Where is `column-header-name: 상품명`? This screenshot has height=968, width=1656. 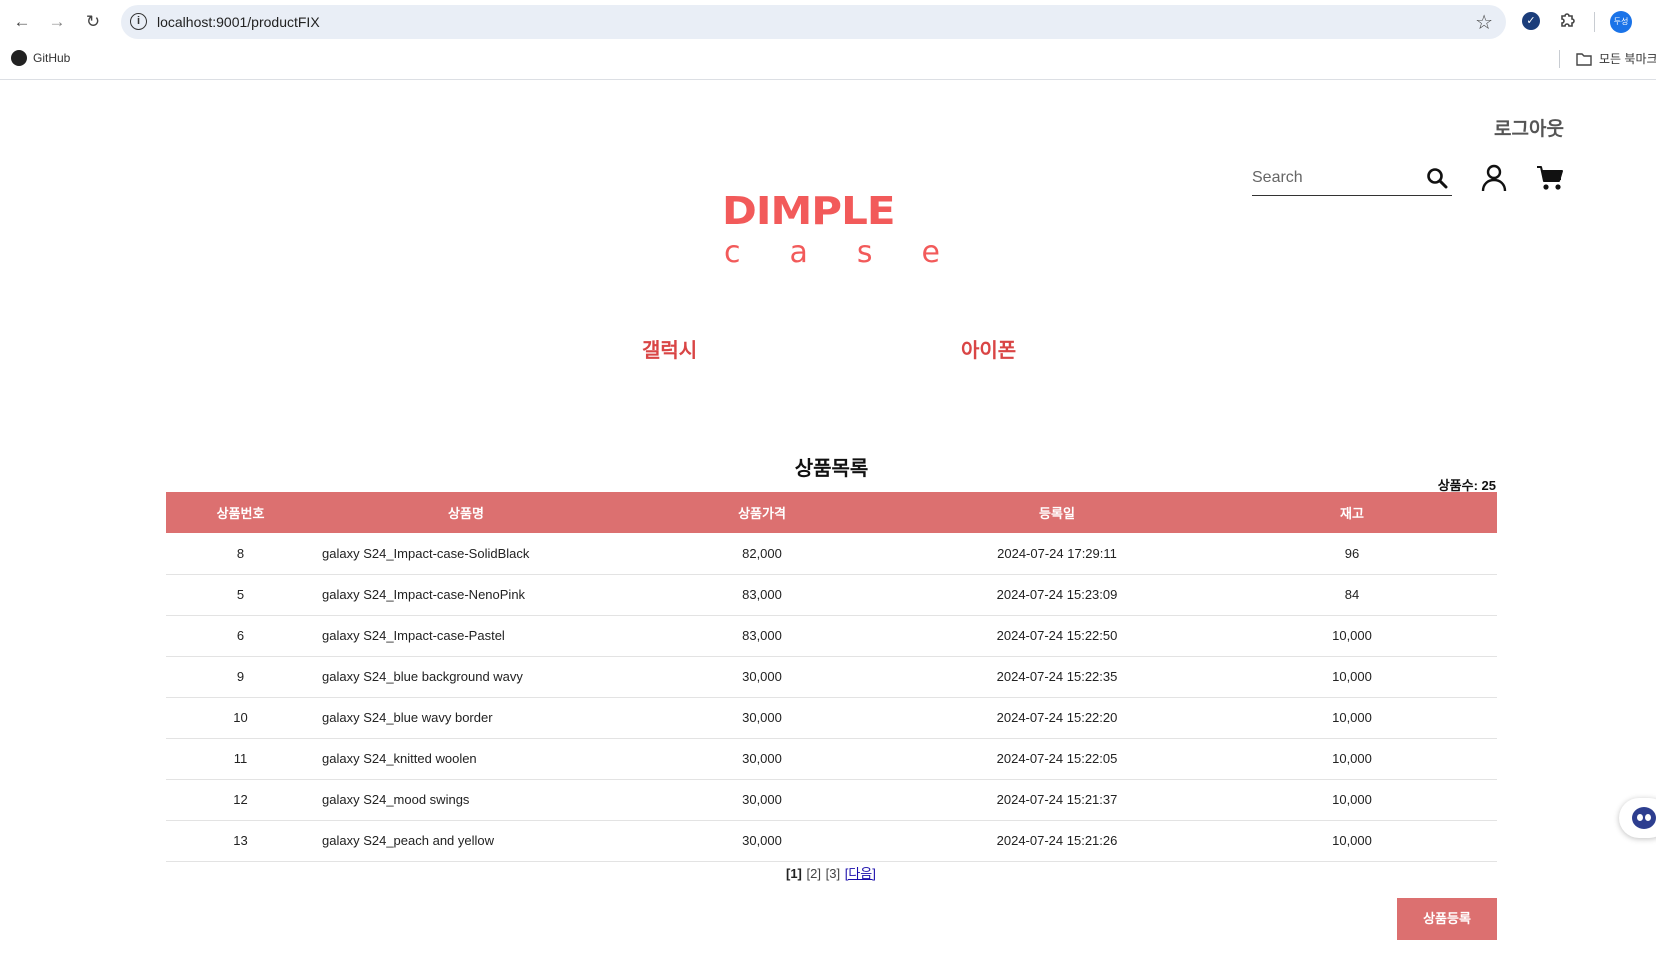 column-header-name: 상품명 is located at coordinates (466, 513).